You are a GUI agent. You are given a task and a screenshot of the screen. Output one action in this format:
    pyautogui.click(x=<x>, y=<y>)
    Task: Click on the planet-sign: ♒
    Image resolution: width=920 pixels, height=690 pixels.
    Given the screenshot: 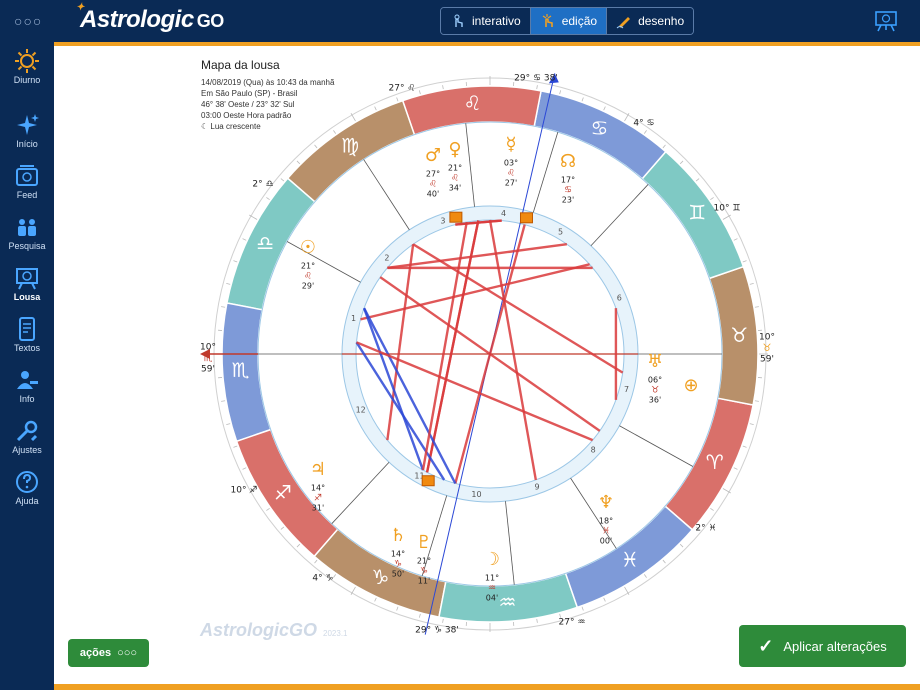 What is the action you would take?
    pyautogui.click(x=492, y=589)
    